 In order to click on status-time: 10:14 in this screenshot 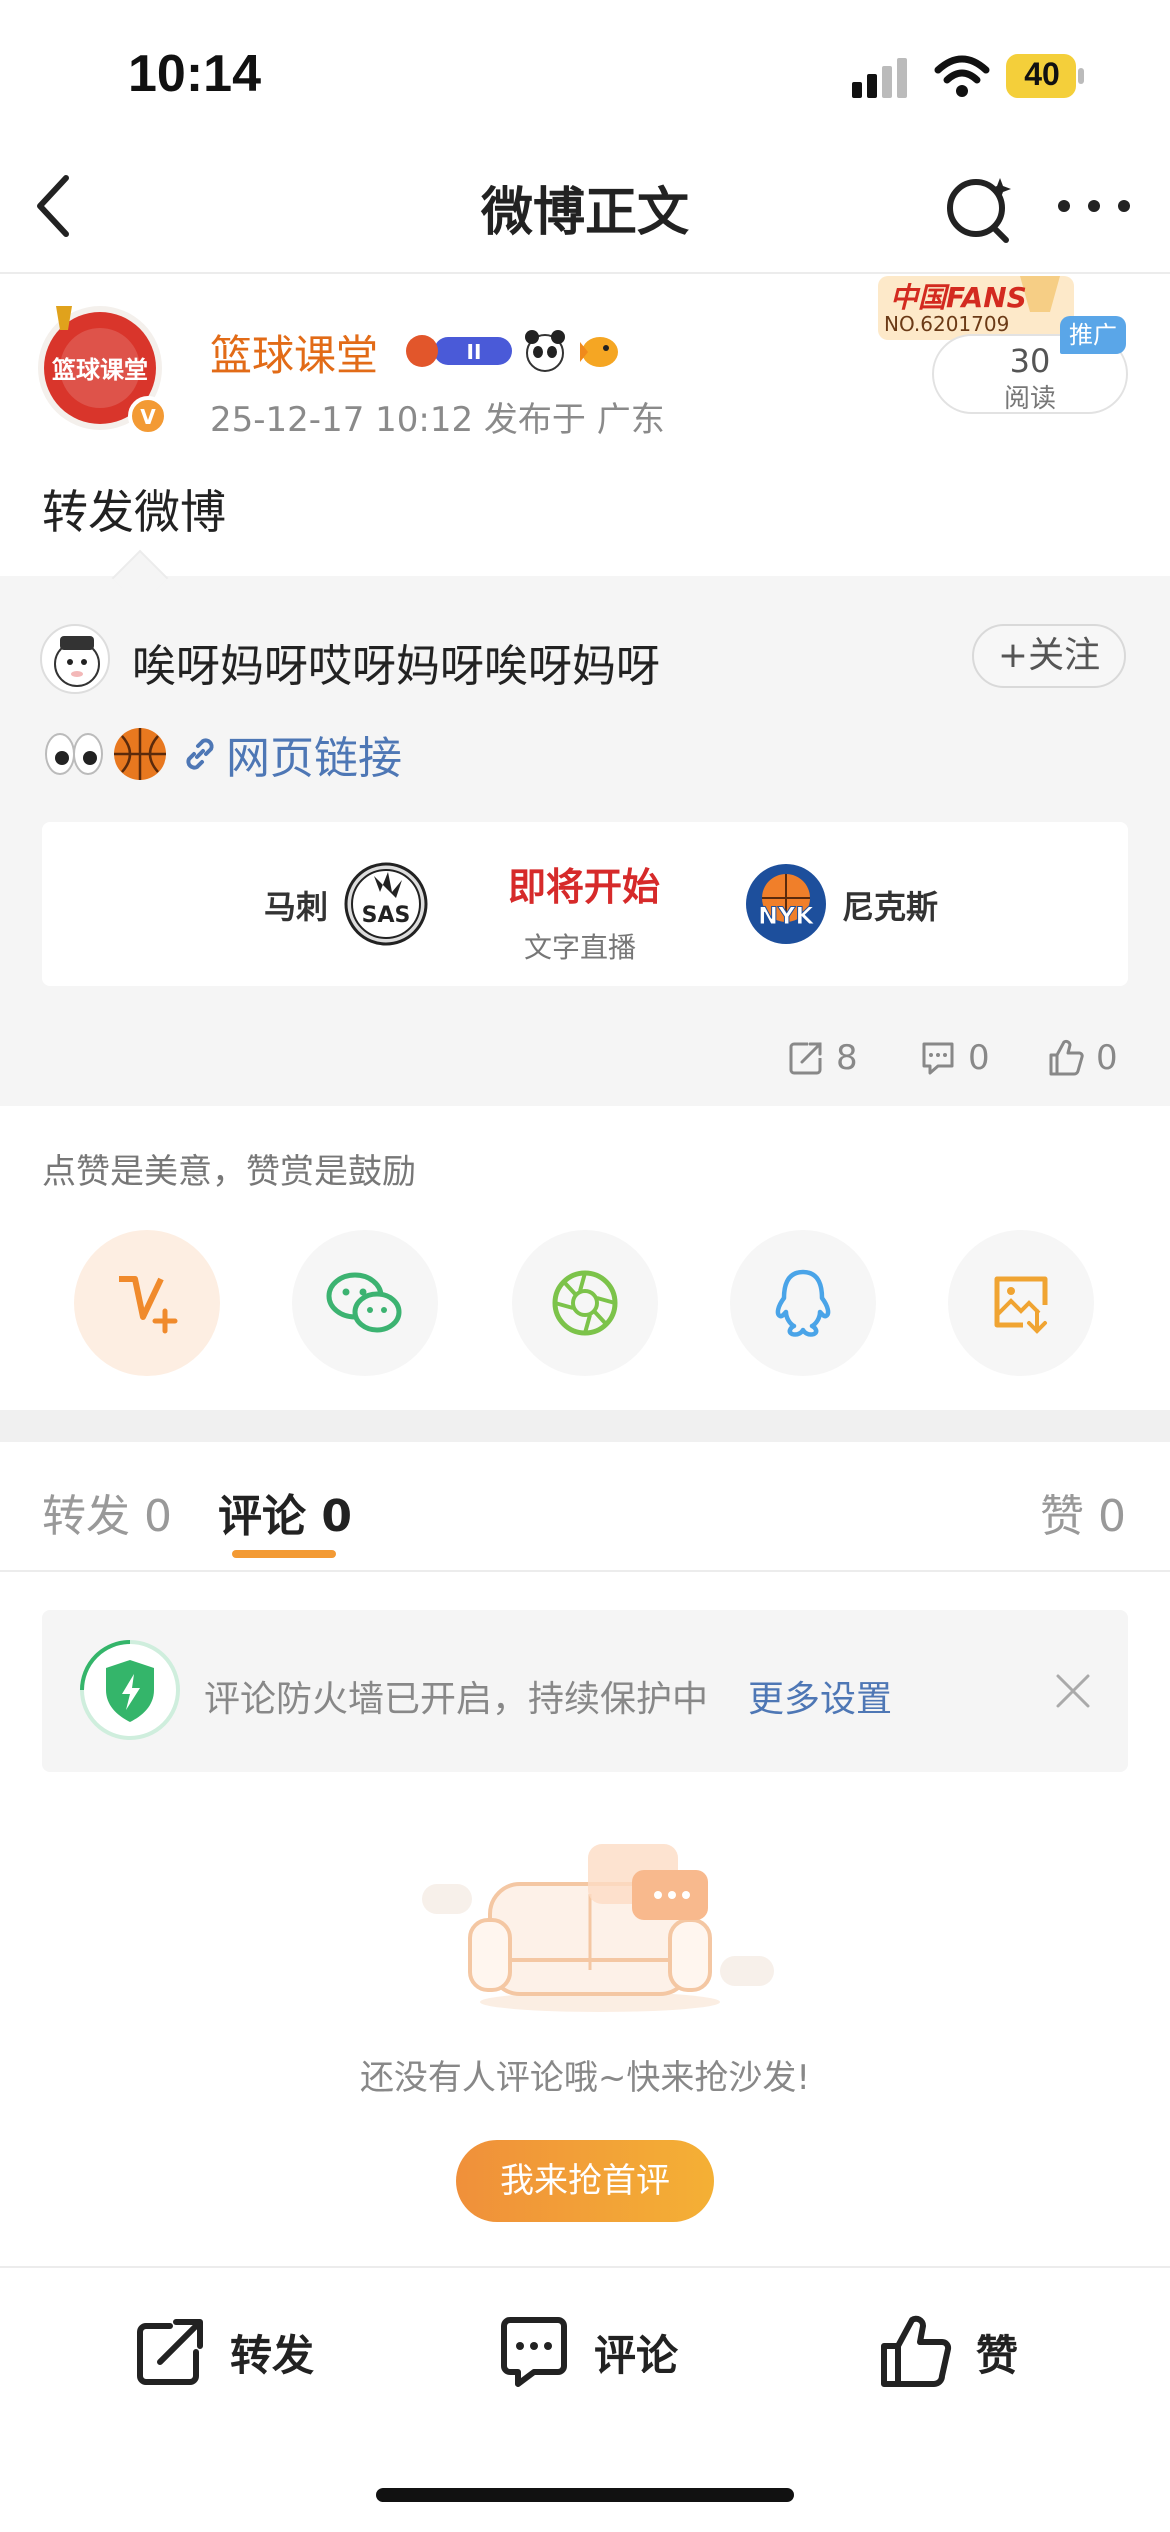, I will do `click(194, 74)`.